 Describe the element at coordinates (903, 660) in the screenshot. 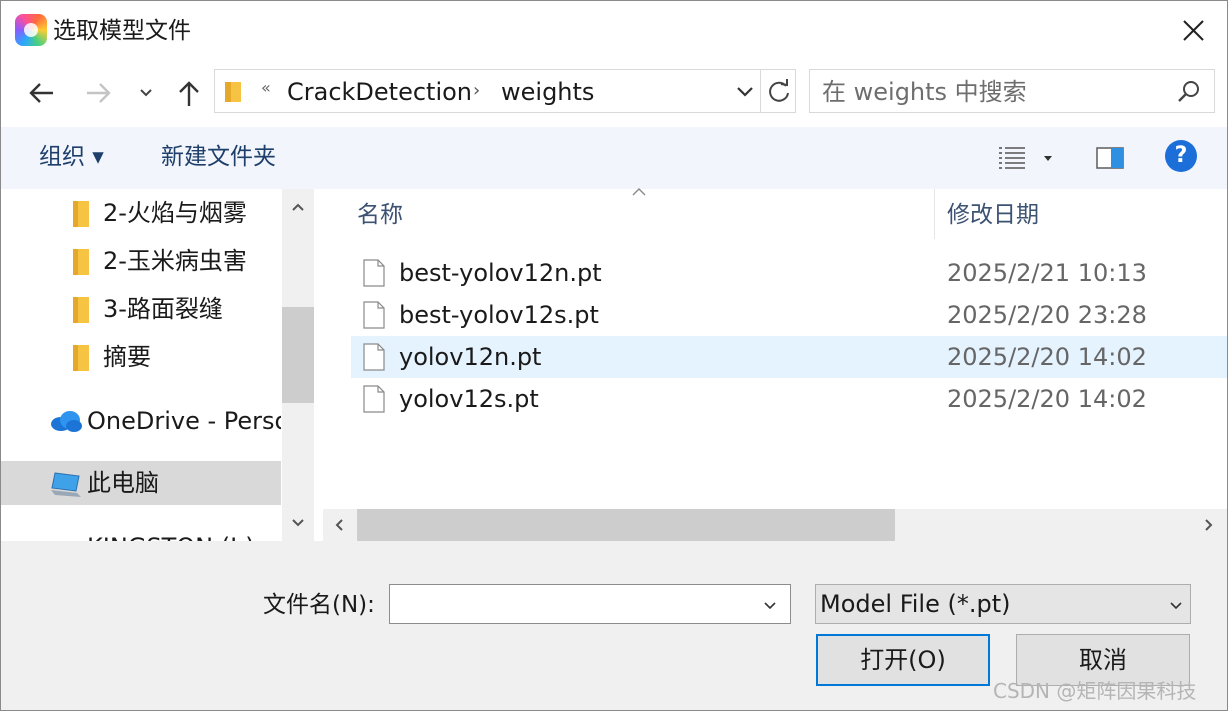

I see `open-button: 打开(O)` at that location.